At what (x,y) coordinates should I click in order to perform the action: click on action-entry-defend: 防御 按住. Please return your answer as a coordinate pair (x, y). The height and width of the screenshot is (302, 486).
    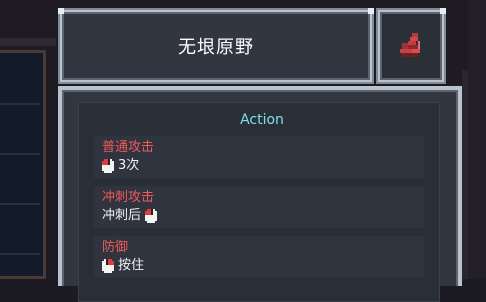
    Looking at the image, I should click on (259, 257).